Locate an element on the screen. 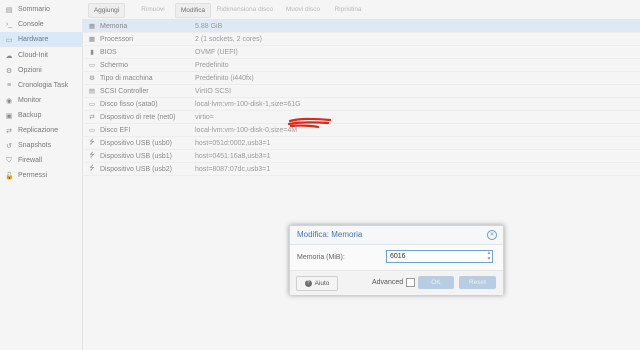 The width and height of the screenshot is (640, 350). exchange-icon: ⇄ is located at coordinates (92, 117).